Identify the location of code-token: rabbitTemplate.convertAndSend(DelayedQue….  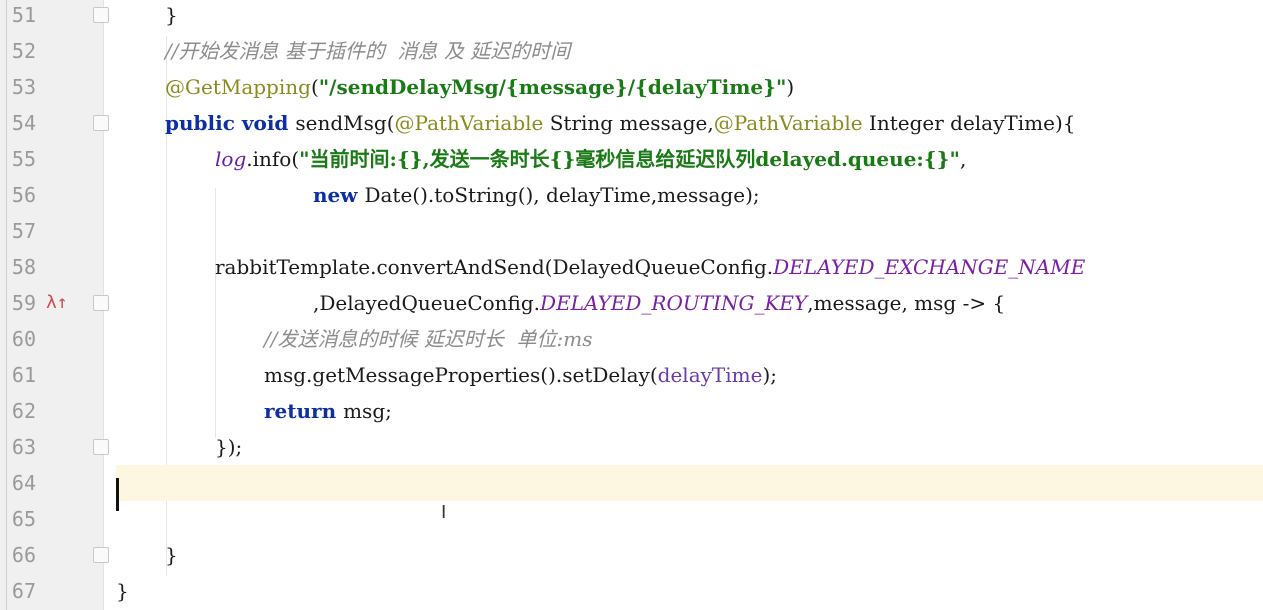
(494, 267).